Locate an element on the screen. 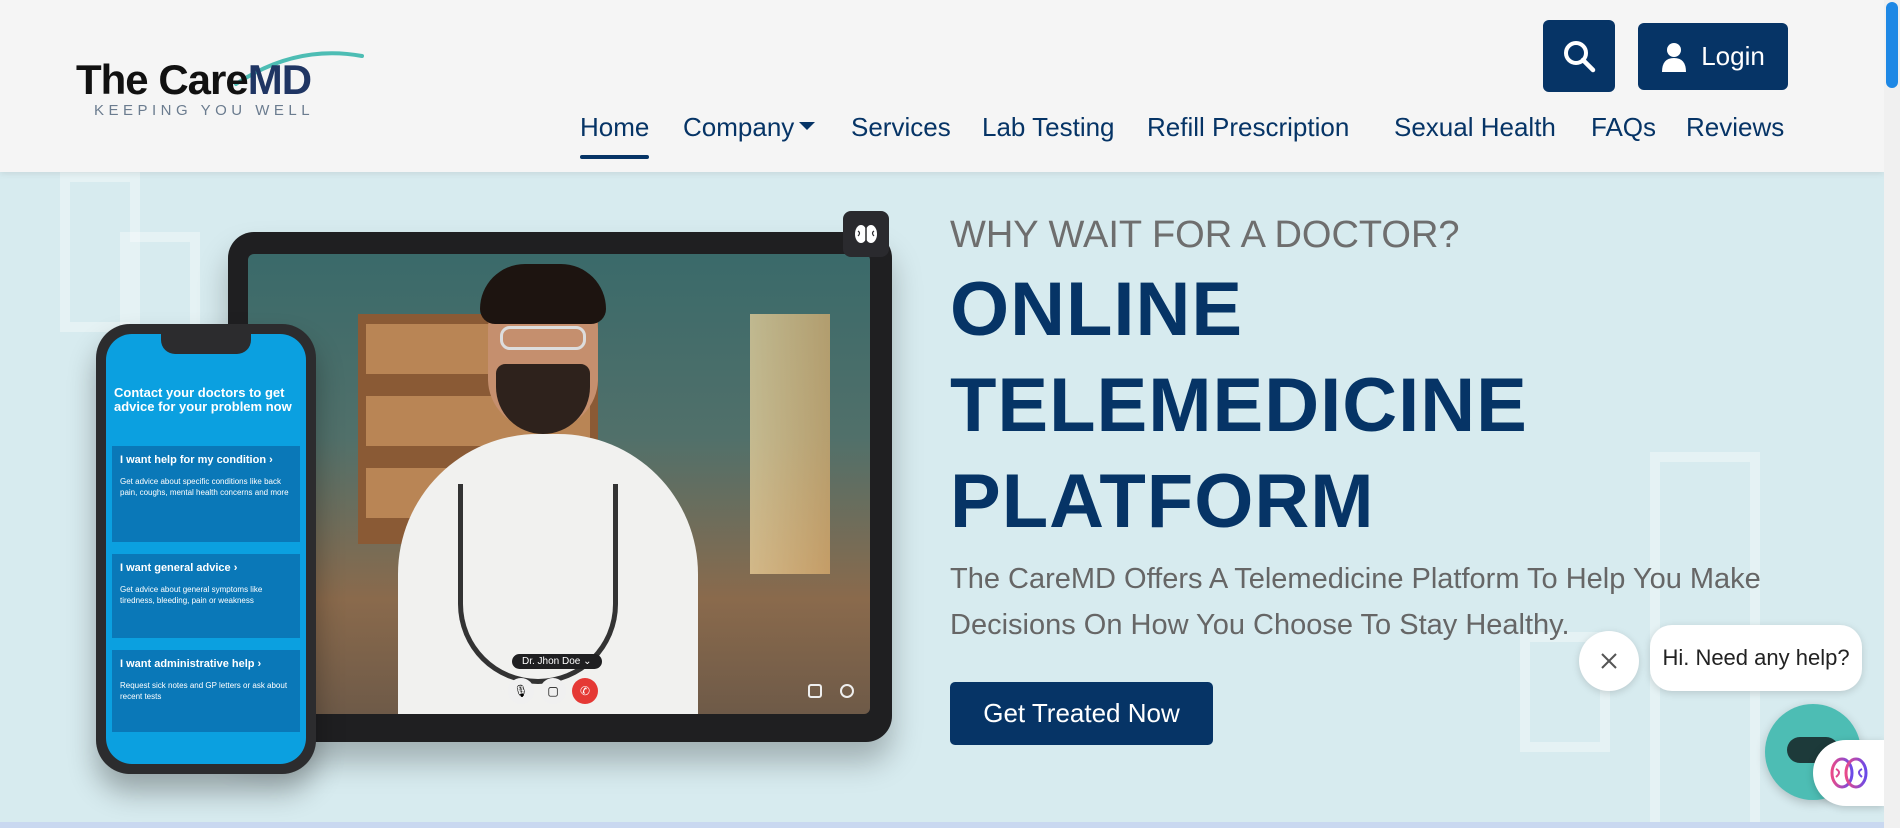 The width and height of the screenshot is (1900, 828). phone-notch is located at coordinates (206, 344).